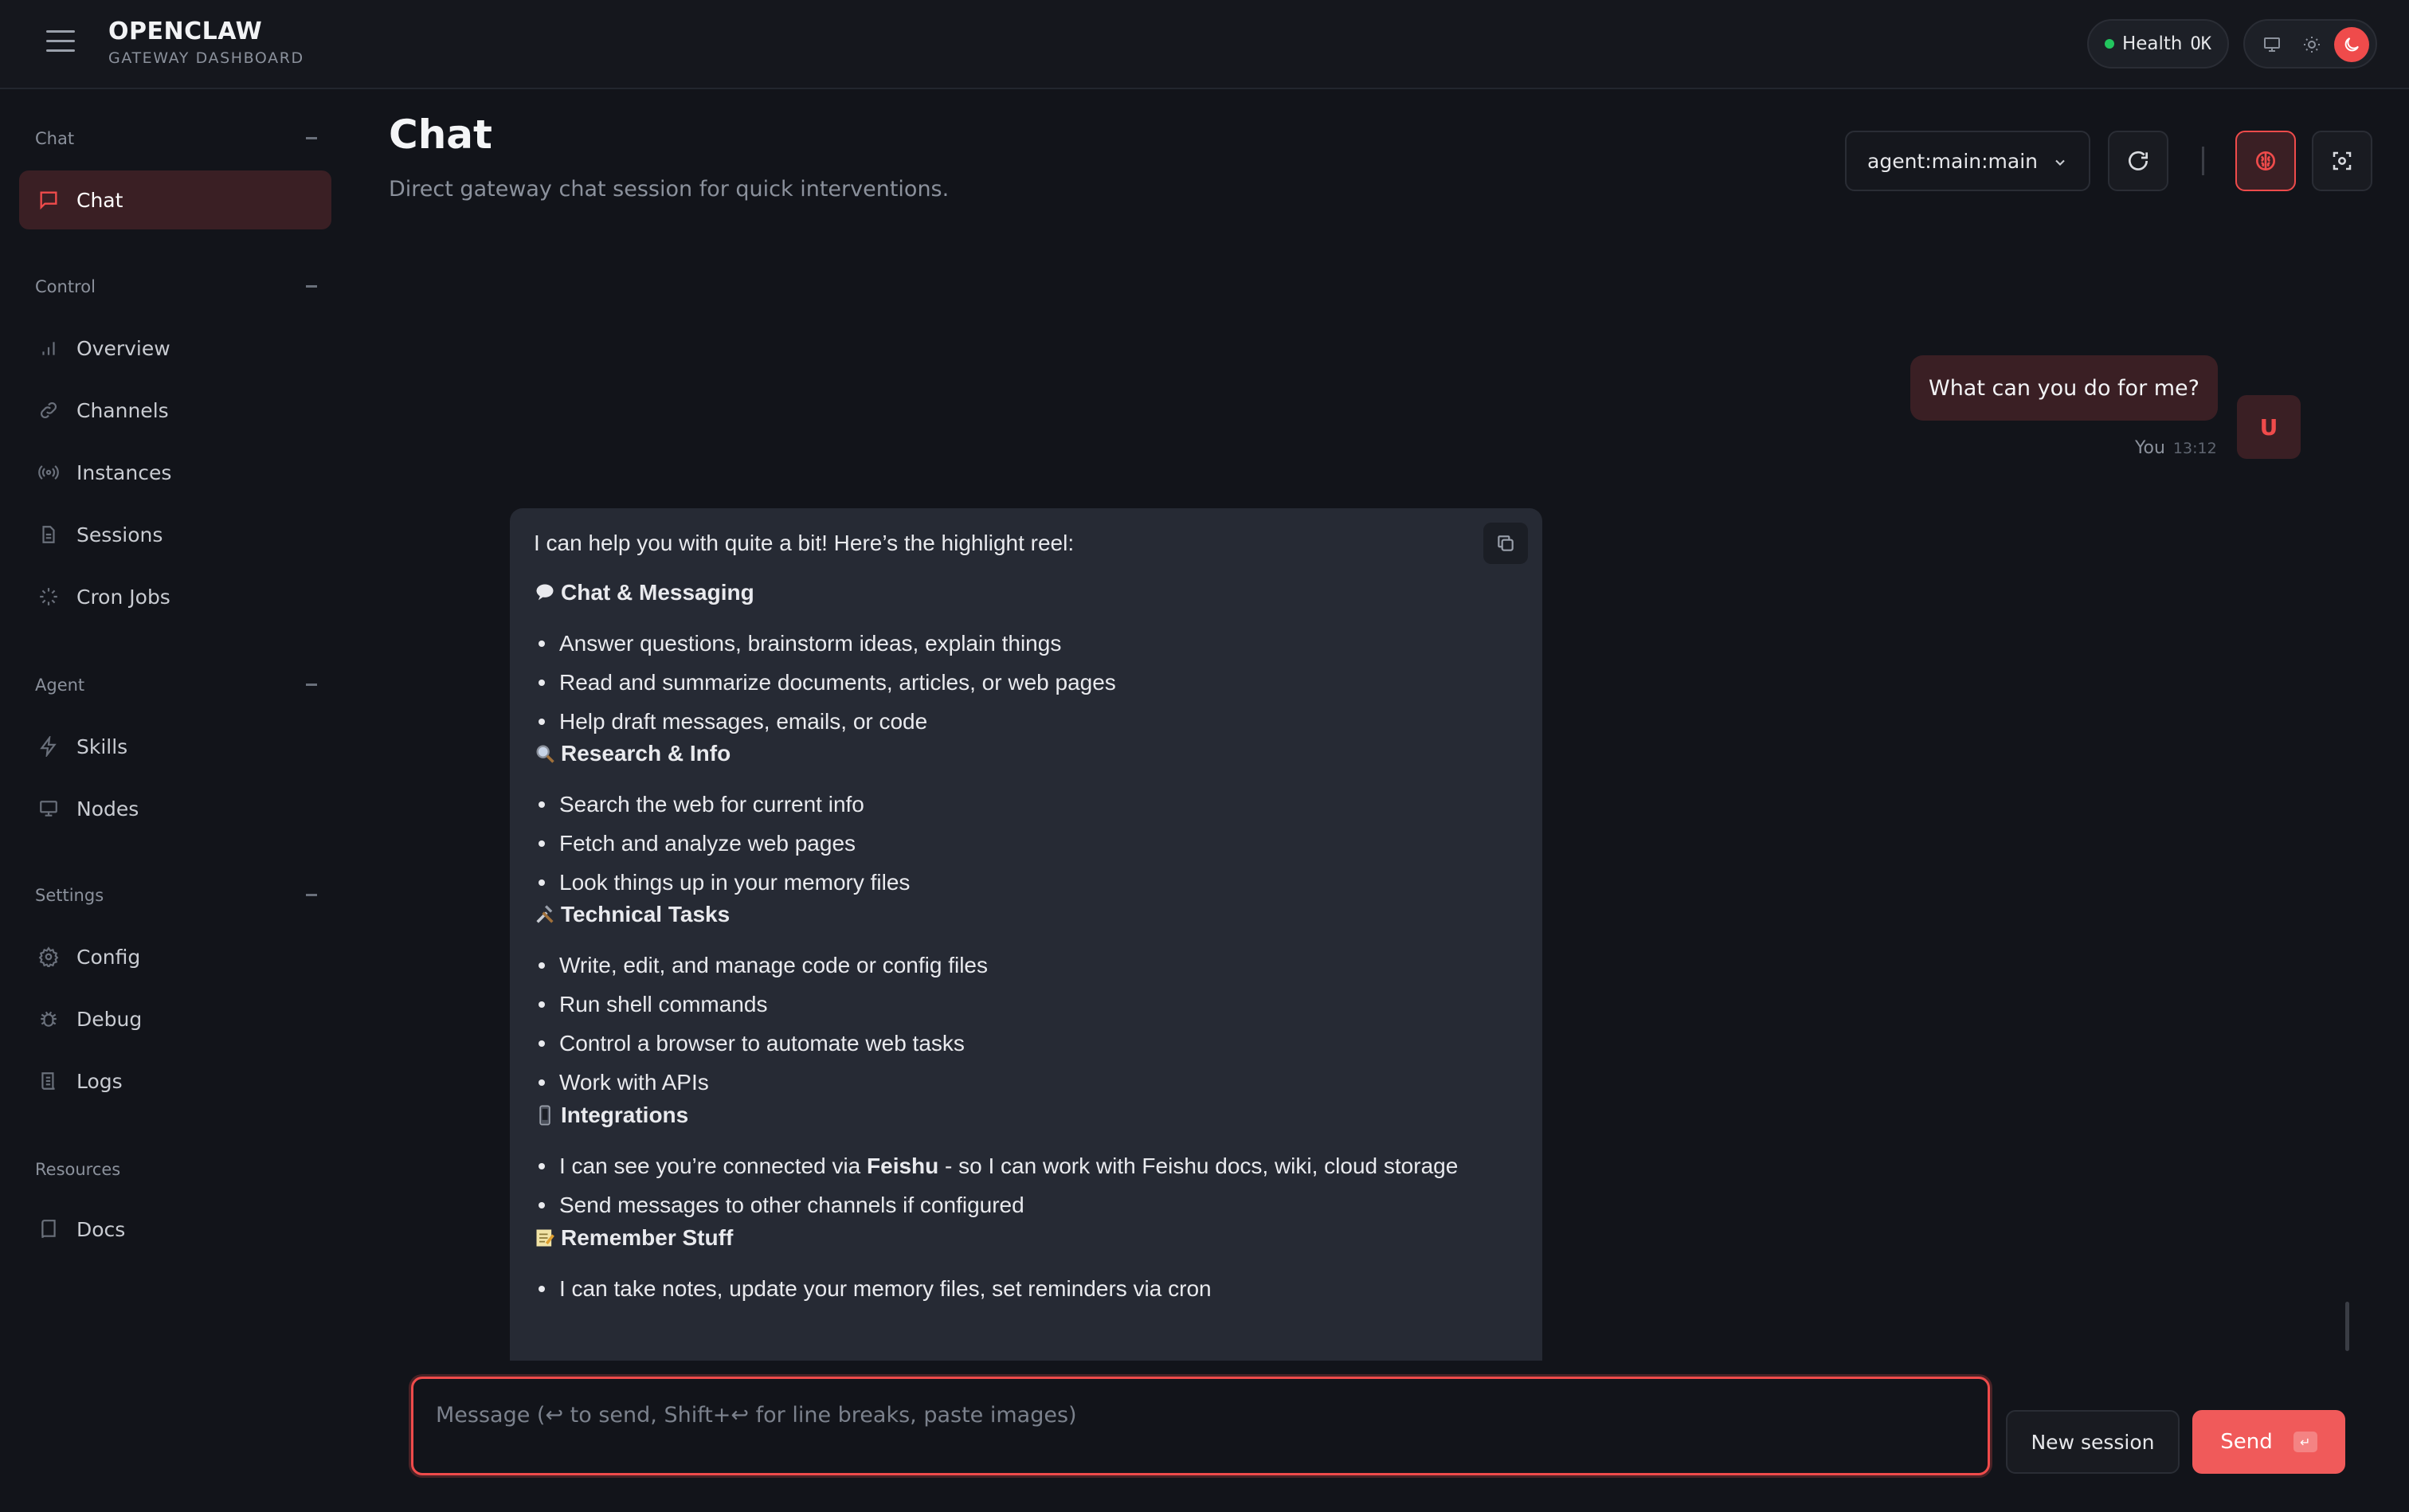 The image size is (2409, 1512). I want to click on sidebar-item-label: Nodes, so click(107, 809).